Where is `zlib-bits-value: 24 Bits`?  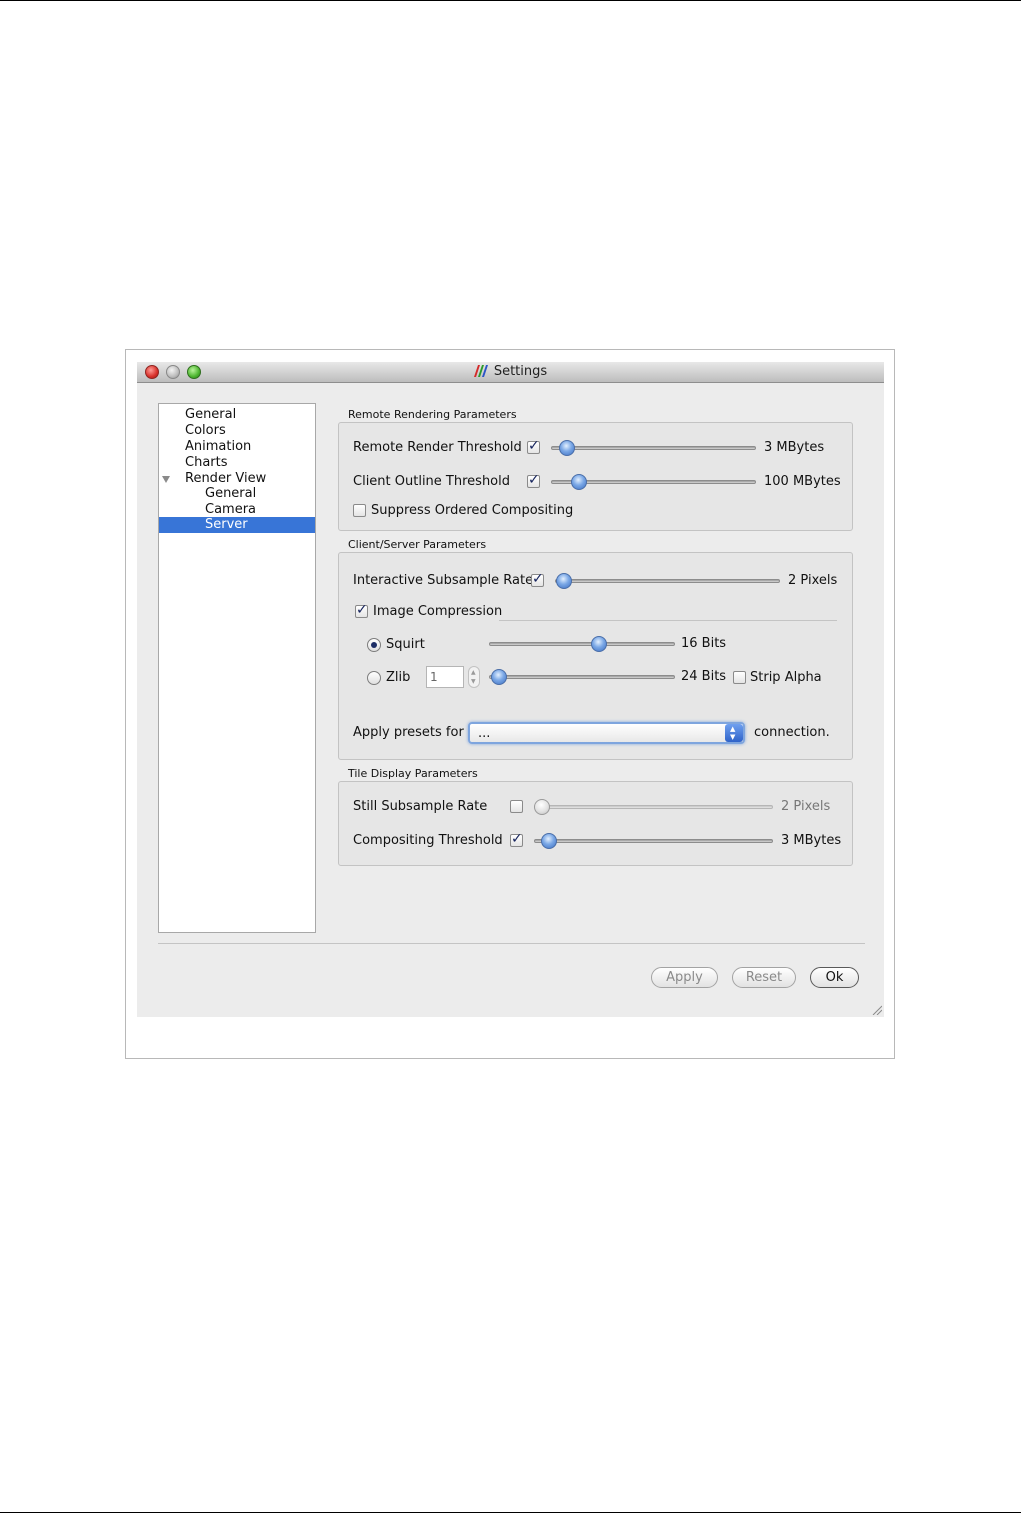
zlib-bits-value: 24 Bits is located at coordinates (704, 676).